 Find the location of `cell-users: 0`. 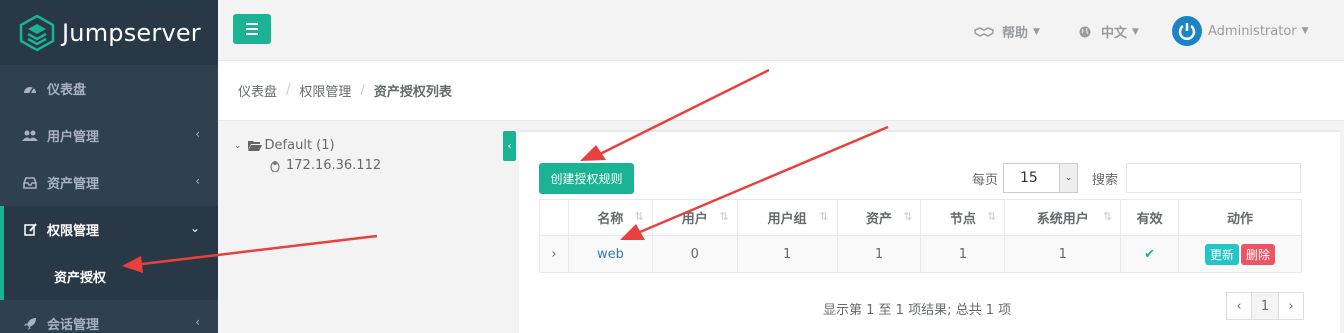

cell-users: 0 is located at coordinates (694, 254).